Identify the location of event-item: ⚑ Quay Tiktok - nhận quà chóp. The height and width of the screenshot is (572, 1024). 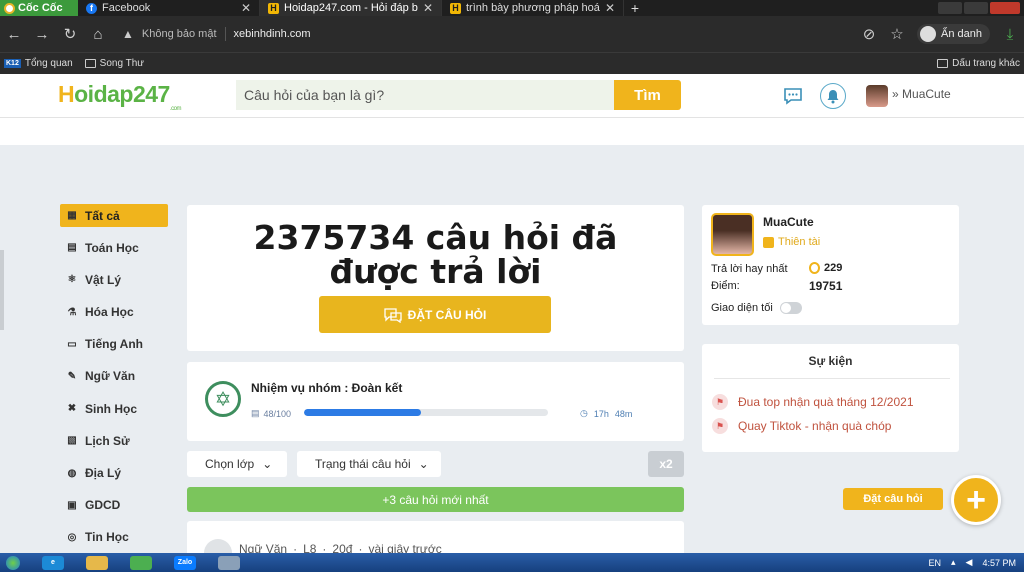
(801, 426).